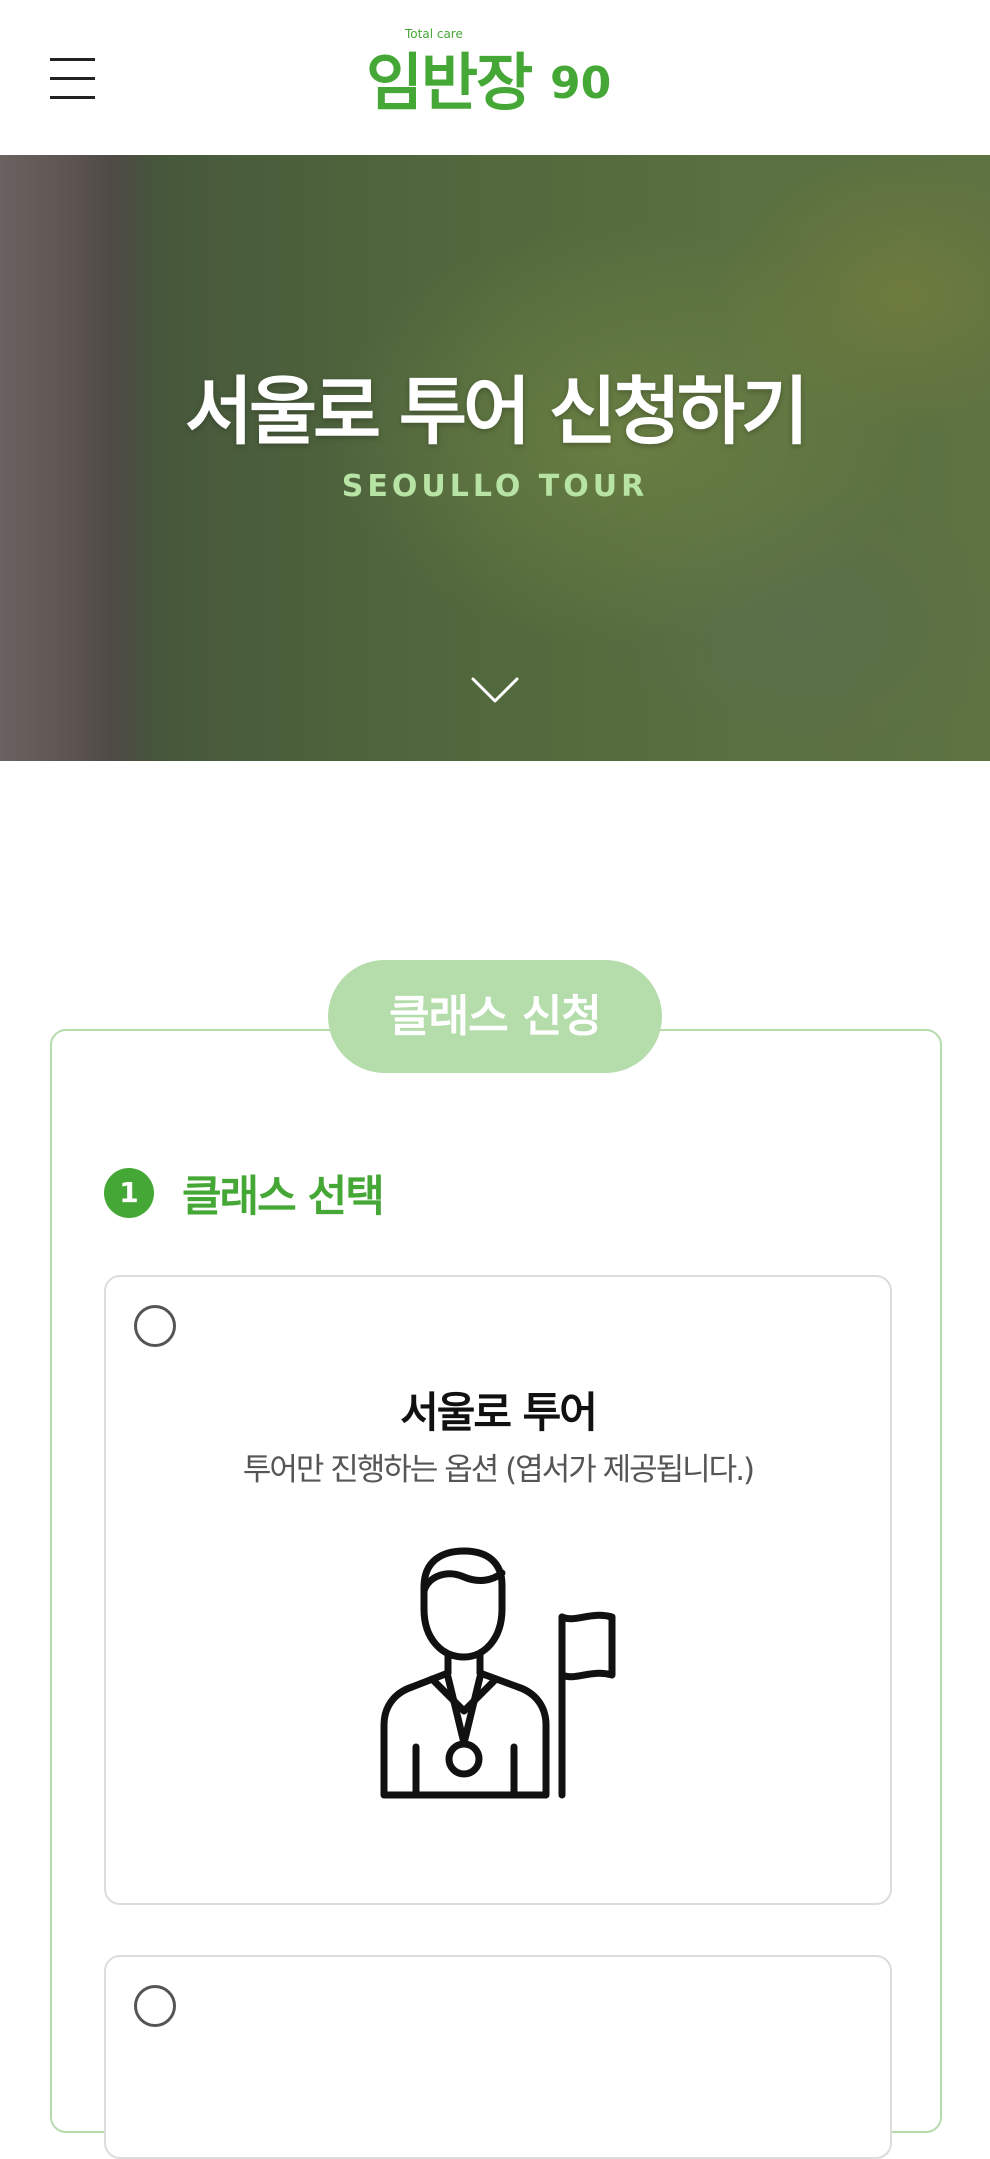  What do you see at coordinates (580, 83) in the screenshot?
I see `logo-suffix: 90` at bounding box center [580, 83].